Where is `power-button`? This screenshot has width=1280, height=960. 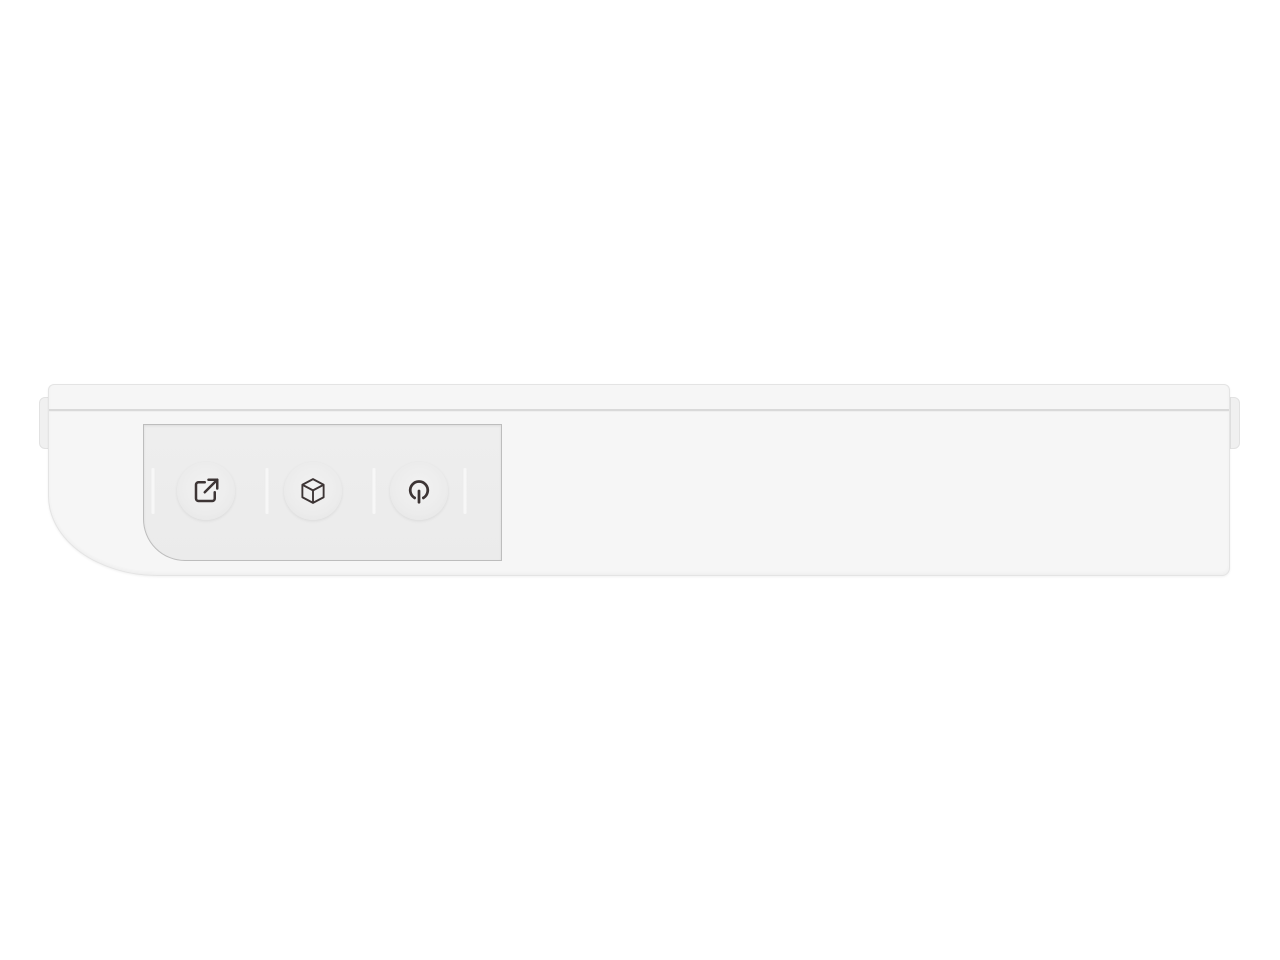
power-button is located at coordinates (419, 491).